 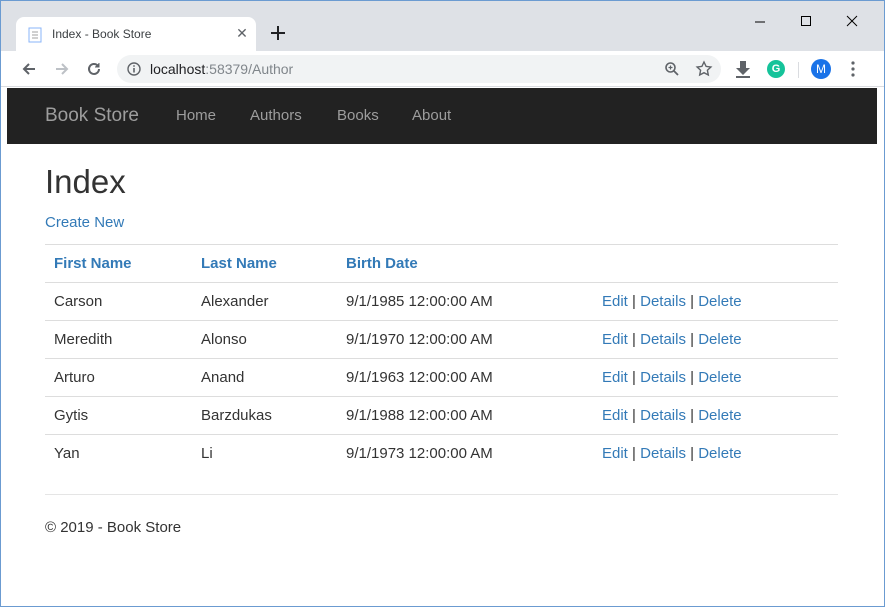 I want to click on create-new-link: Create New, so click(x=84, y=222).